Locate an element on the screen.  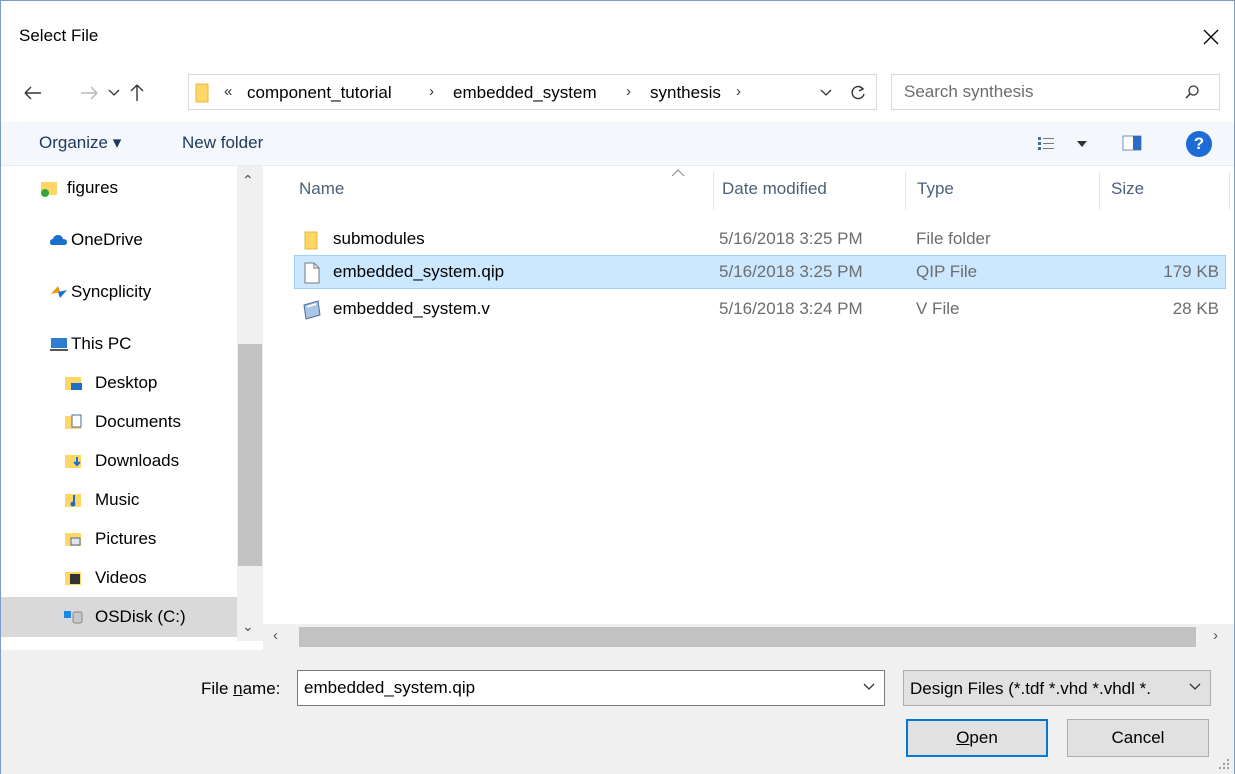
search-input is located at coordinates (1037, 92).